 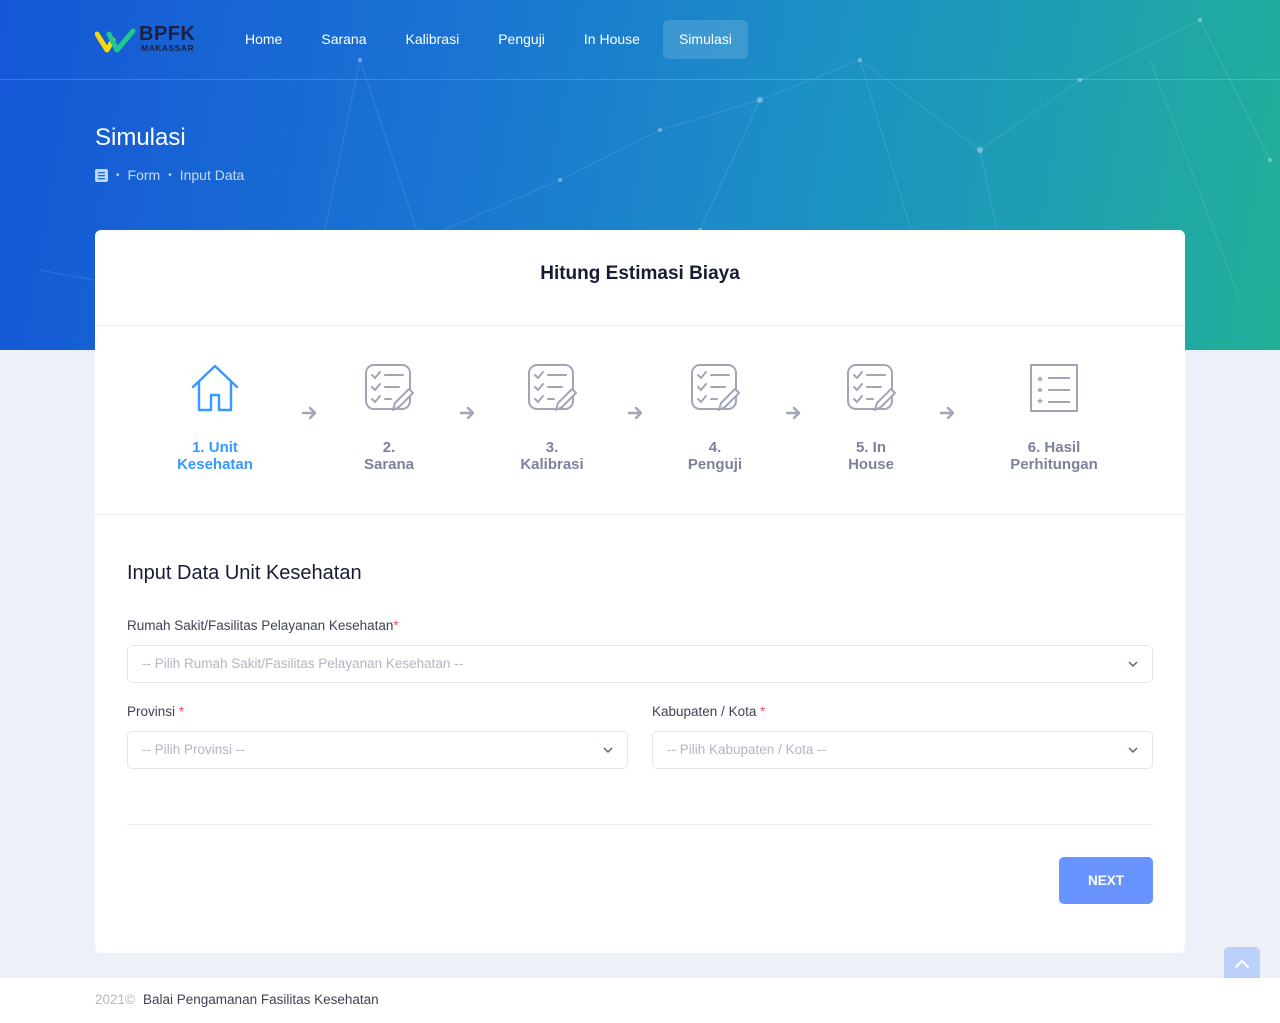 I want to click on list-icon, so click(x=101, y=175).